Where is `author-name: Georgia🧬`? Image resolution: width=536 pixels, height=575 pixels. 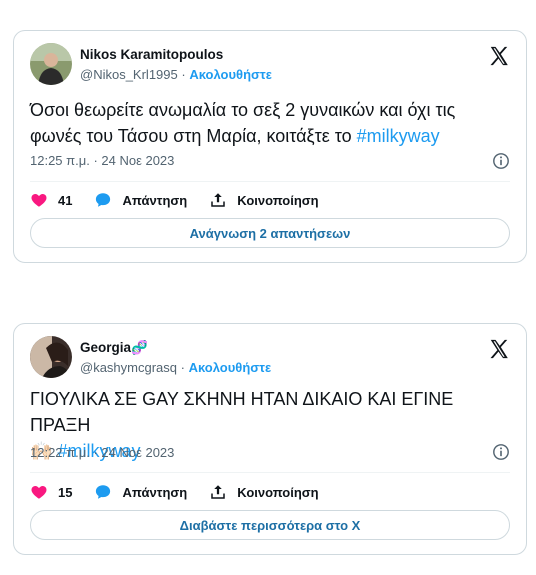 author-name: Georgia🧬 is located at coordinates (114, 348).